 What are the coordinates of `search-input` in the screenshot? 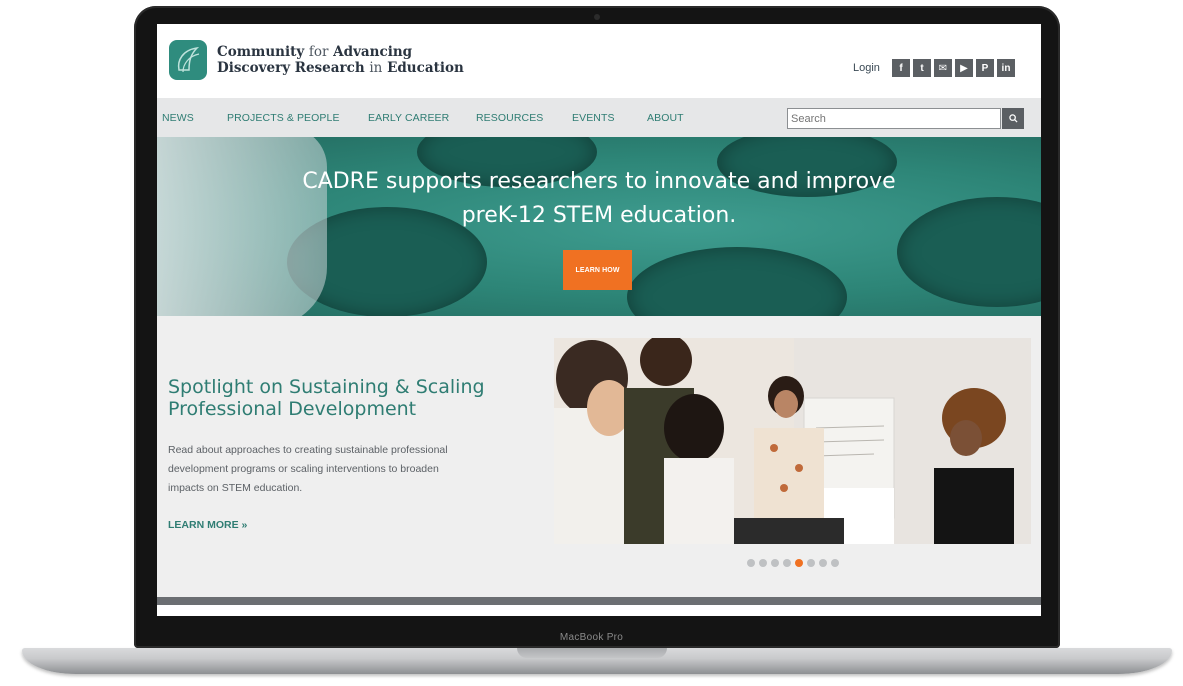 It's located at (894, 118).